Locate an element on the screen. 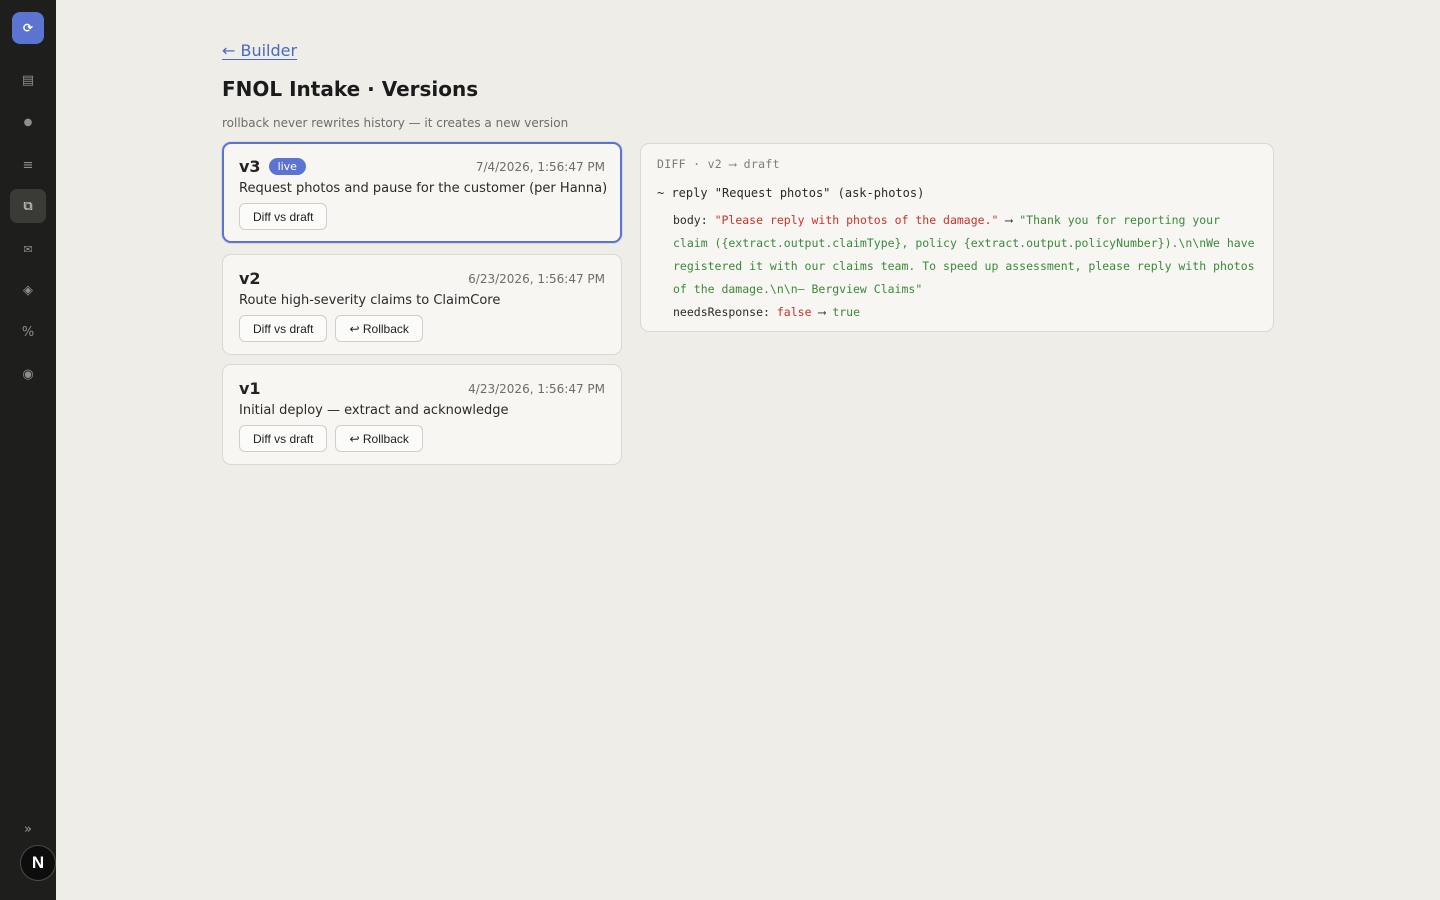 Image resolution: width=1440 pixels, height=900 pixels. version-label: v3 is located at coordinates (250, 166).